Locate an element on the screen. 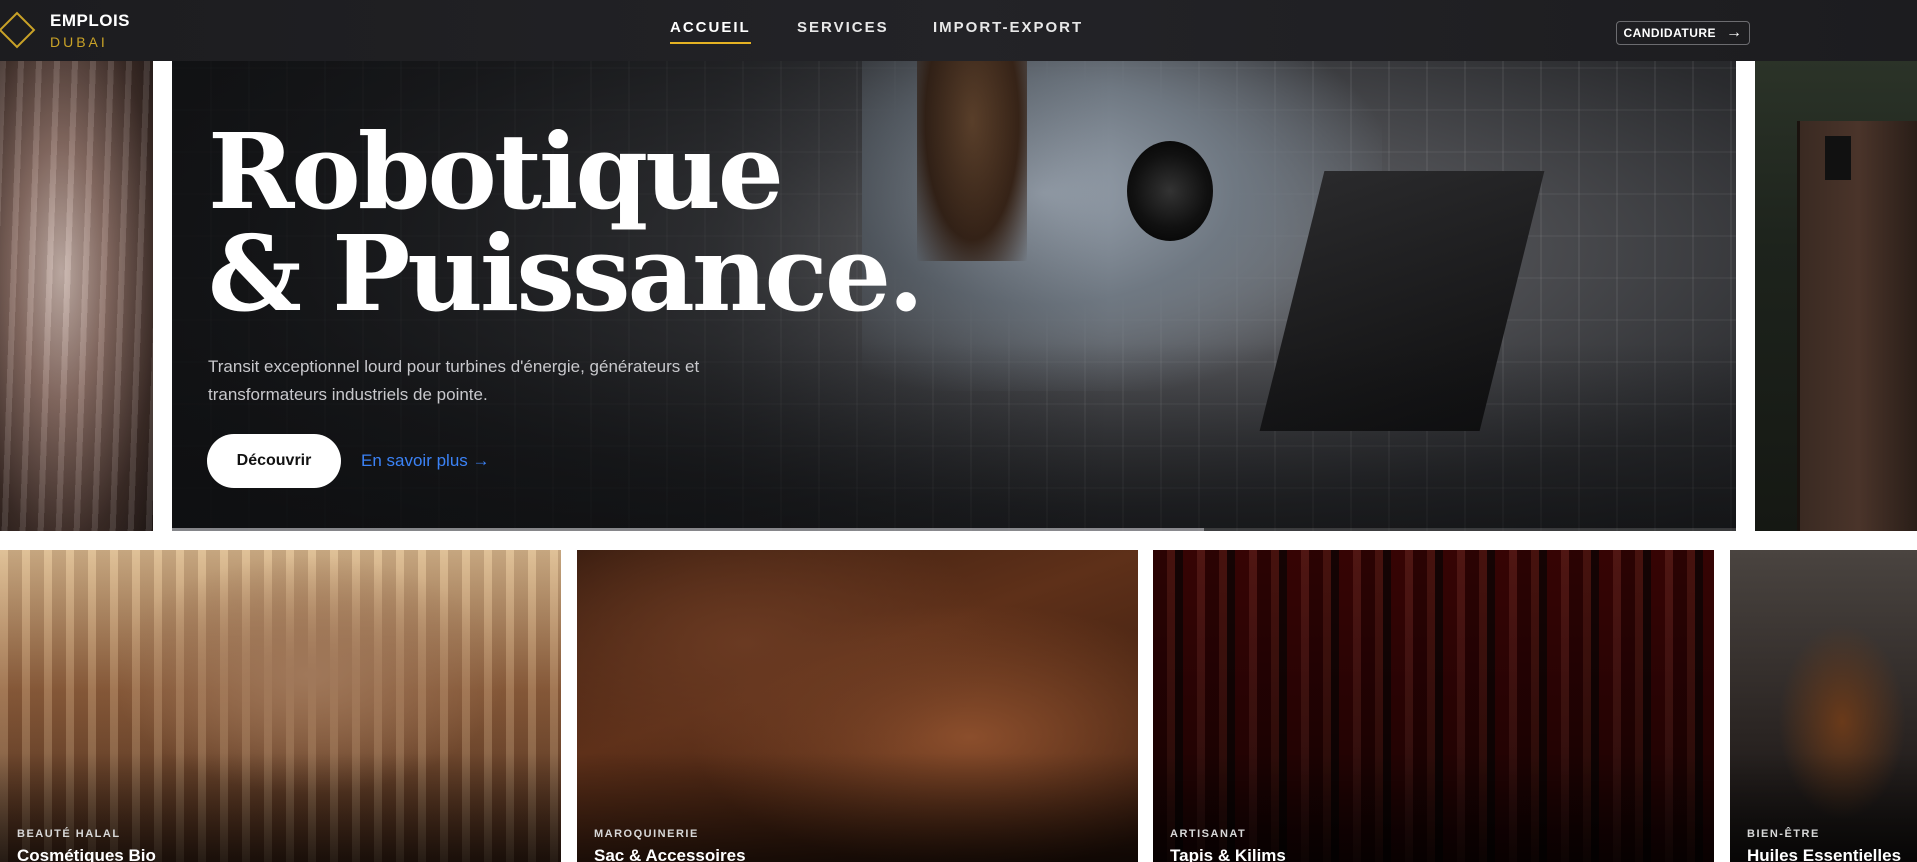 The image size is (1917, 862). slide-progress-track is located at coordinates (954, 529).